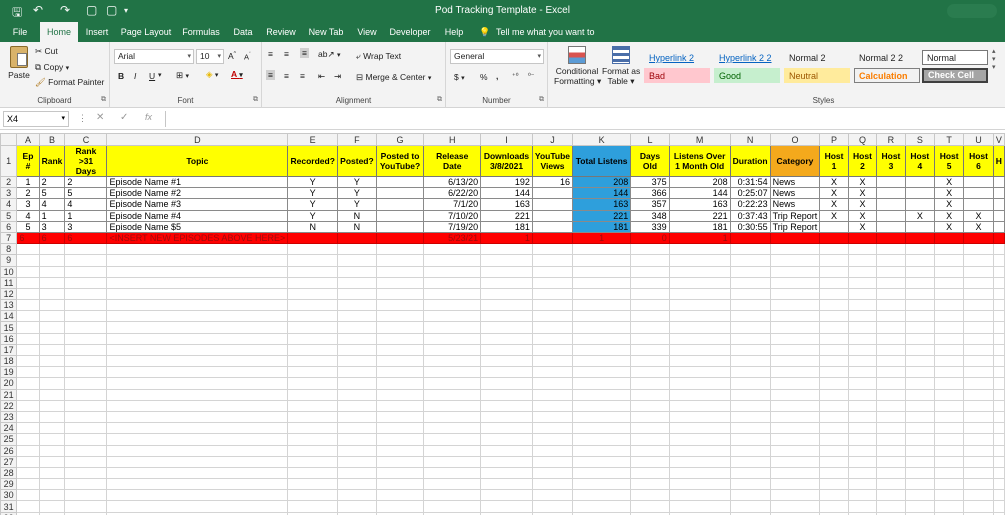  I want to click on cell: N, so click(357, 226).